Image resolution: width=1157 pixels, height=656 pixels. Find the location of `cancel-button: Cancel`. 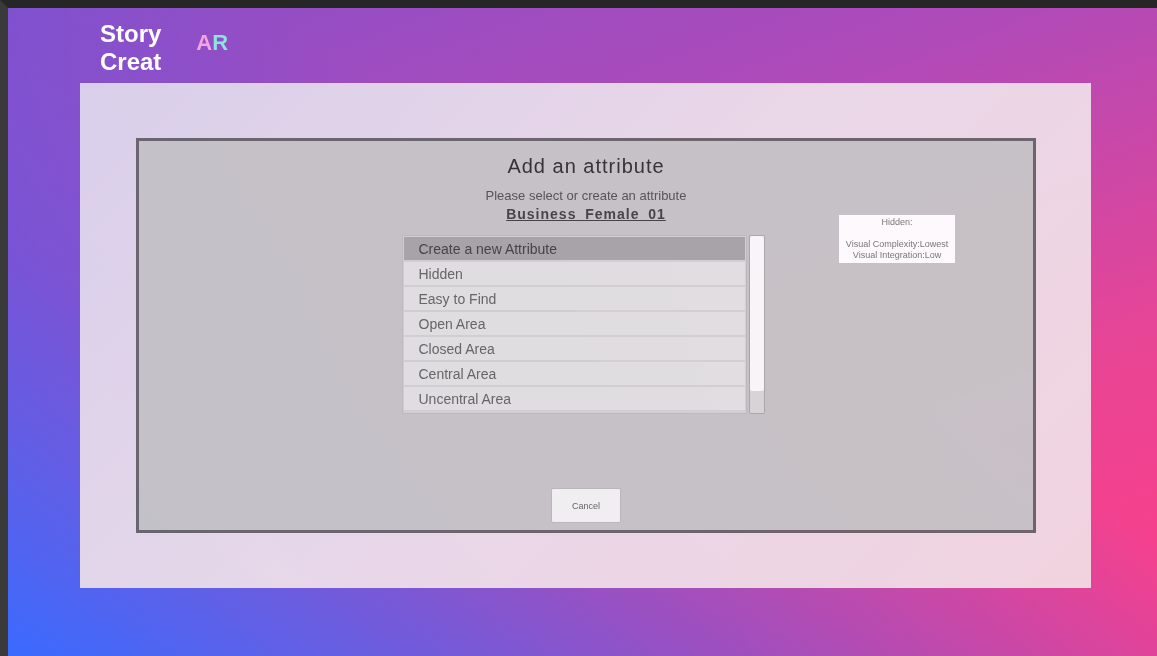

cancel-button: Cancel is located at coordinates (586, 505).